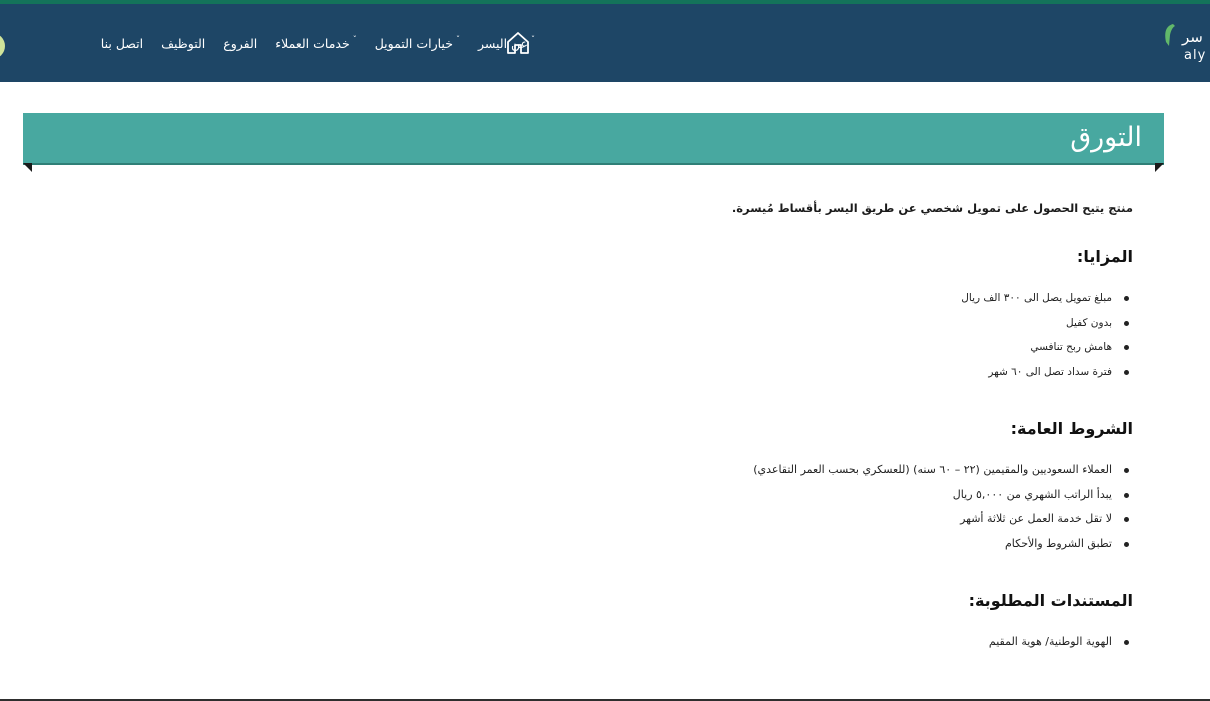 This screenshot has width=1210, height=701. I want to click on nav-branches-label: الفروع, so click(240, 43).